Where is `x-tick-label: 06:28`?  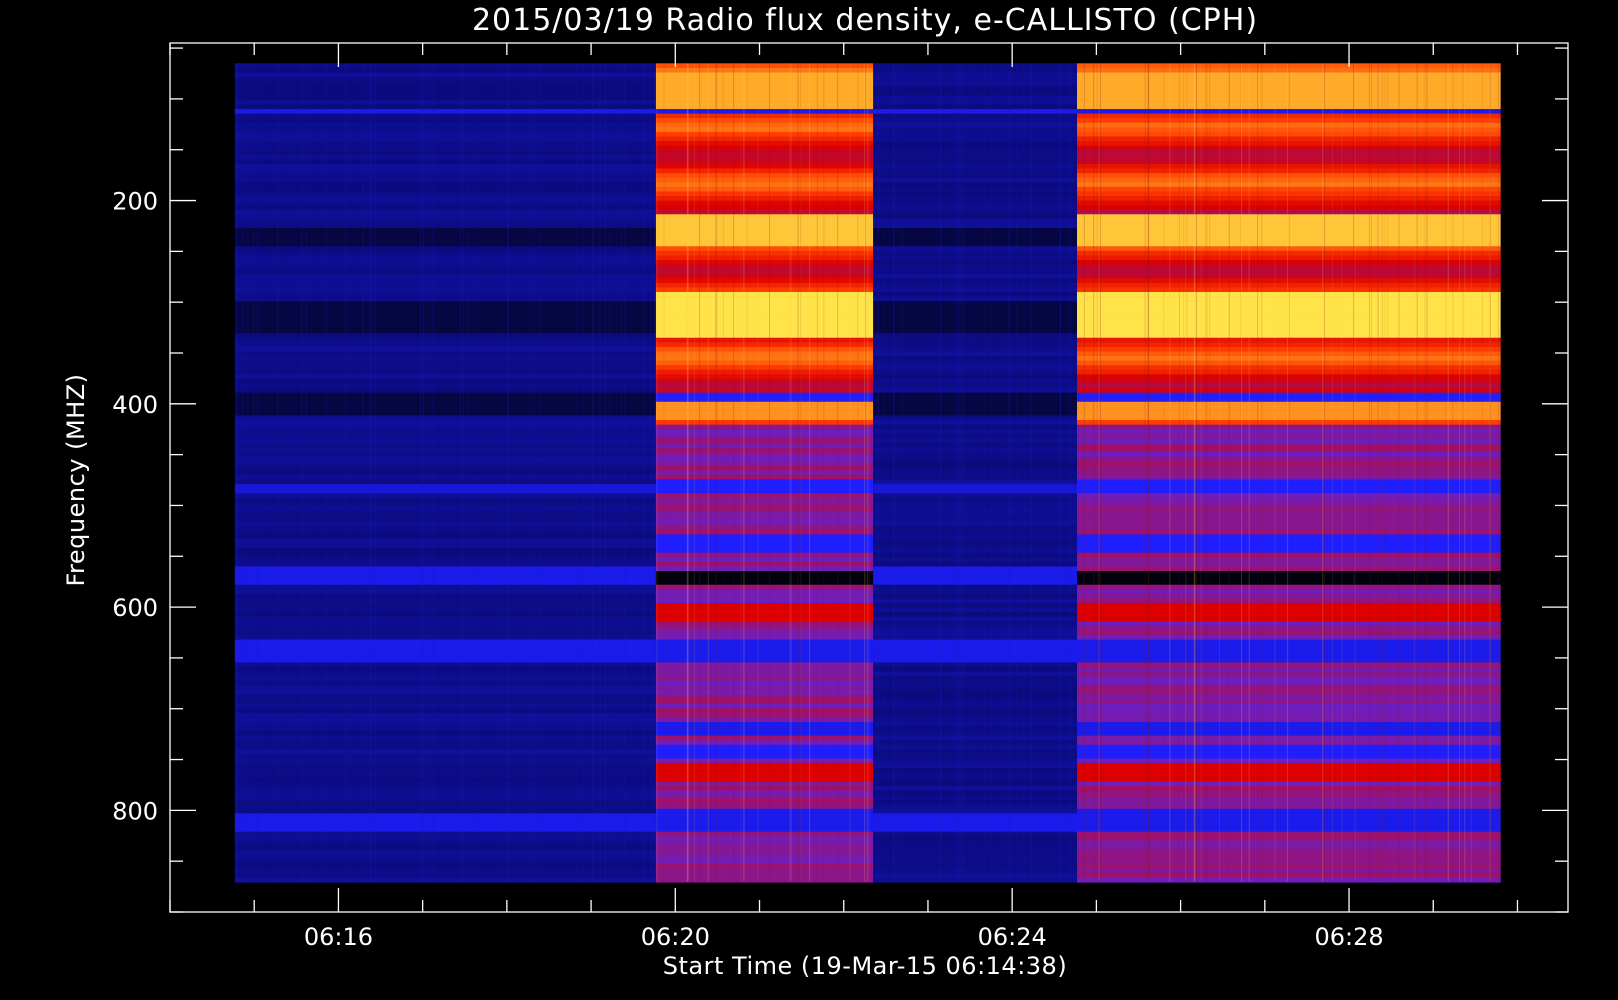 x-tick-label: 06:28 is located at coordinates (1348, 937).